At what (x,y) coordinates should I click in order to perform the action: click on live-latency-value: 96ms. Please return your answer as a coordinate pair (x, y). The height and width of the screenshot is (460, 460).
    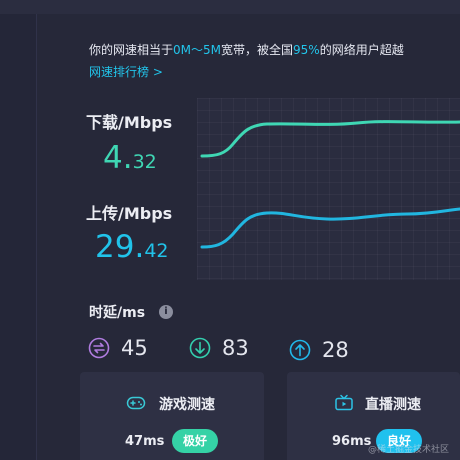
    Looking at the image, I should click on (352, 441).